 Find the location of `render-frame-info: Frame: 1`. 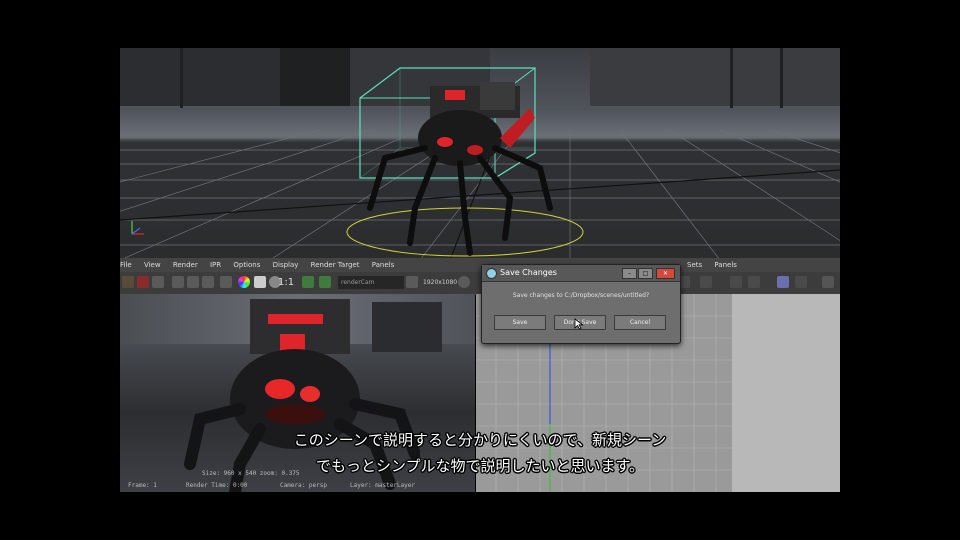

render-frame-info: Frame: 1 is located at coordinates (142, 485).